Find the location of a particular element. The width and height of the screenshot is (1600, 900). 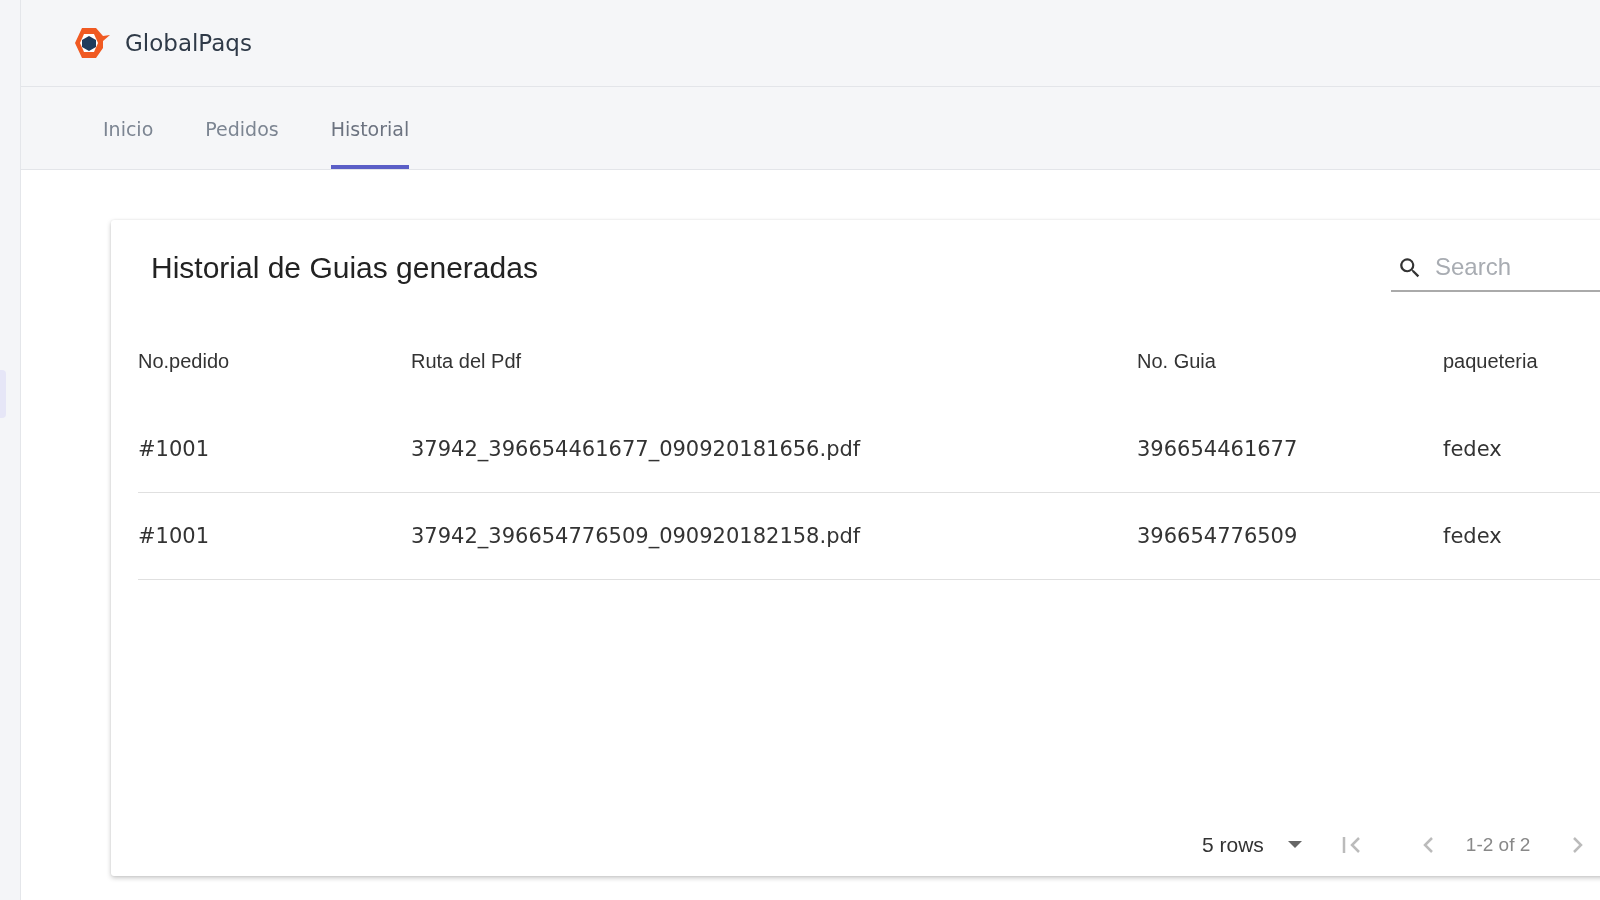

column-header: No.pedido is located at coordinates (274, 361).